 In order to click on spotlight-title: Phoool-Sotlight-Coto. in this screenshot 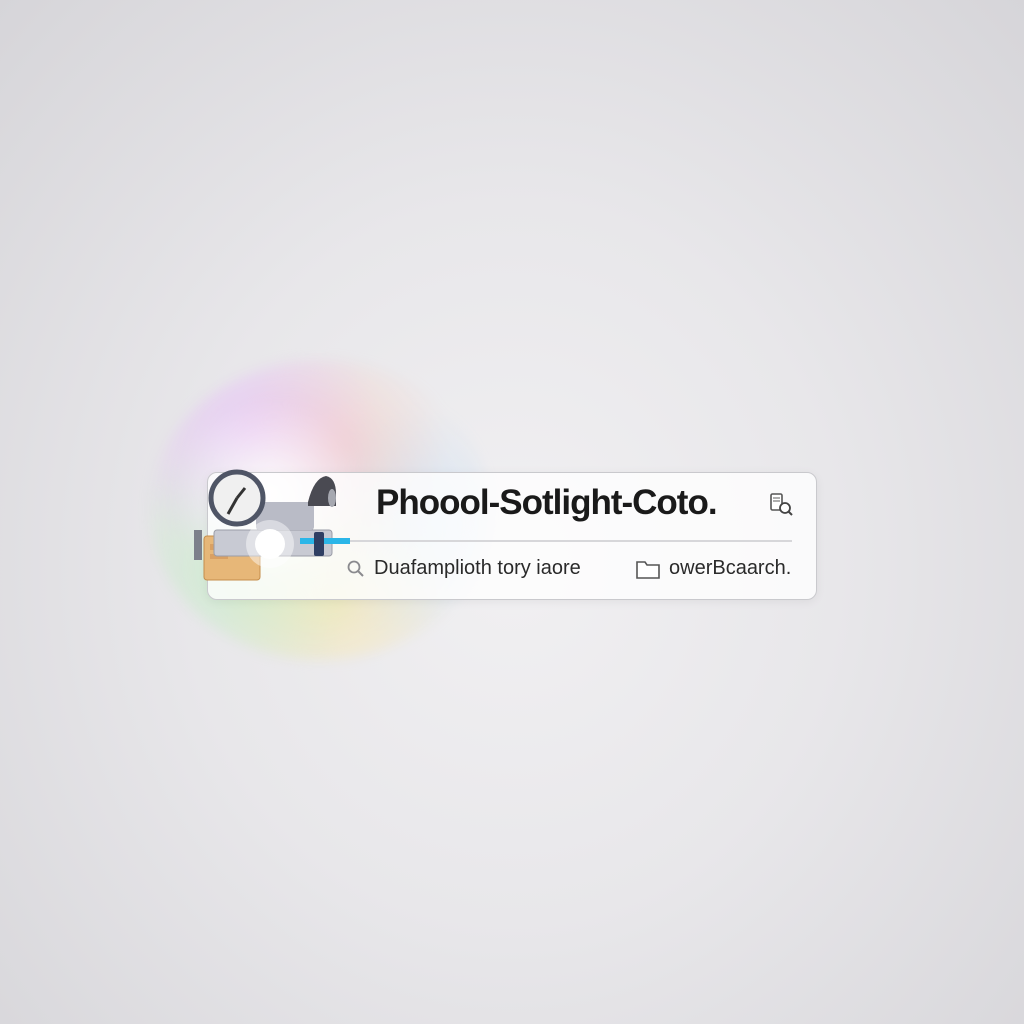, I will do `click(547, 502)`.